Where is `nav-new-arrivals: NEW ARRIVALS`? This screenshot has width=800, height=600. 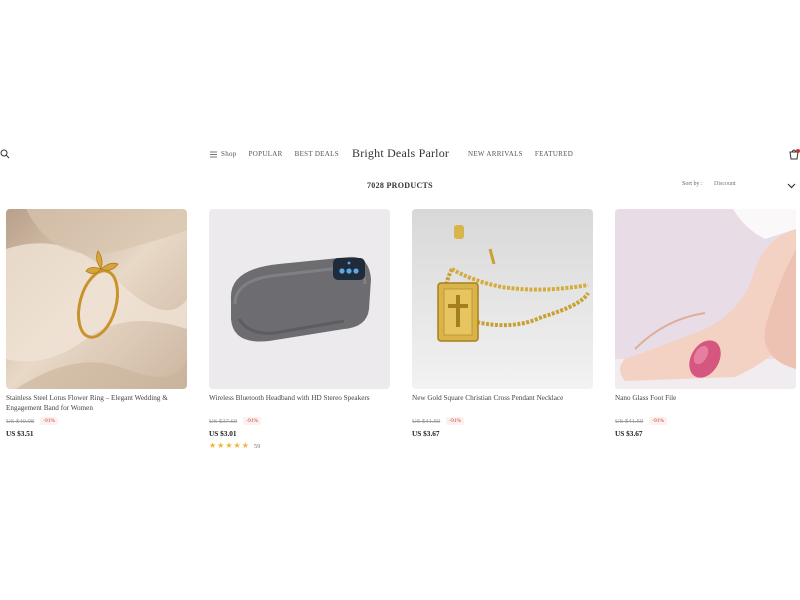 nav-new-arrivals: NEW ARRIVALS is located at coordinates (495, 154).